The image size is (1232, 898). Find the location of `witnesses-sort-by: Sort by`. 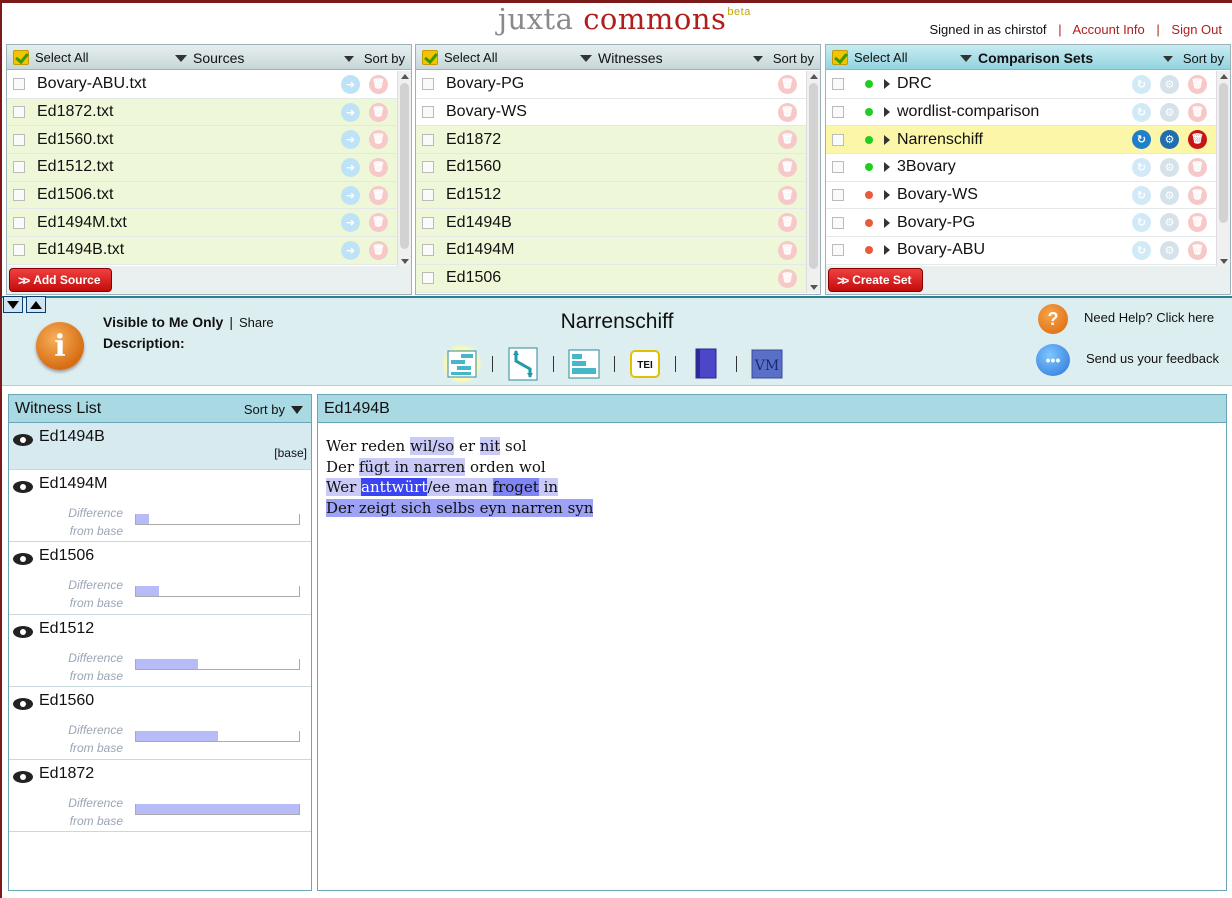

witnesses-sort-by: Sort by is located at coordinates (783, 58).